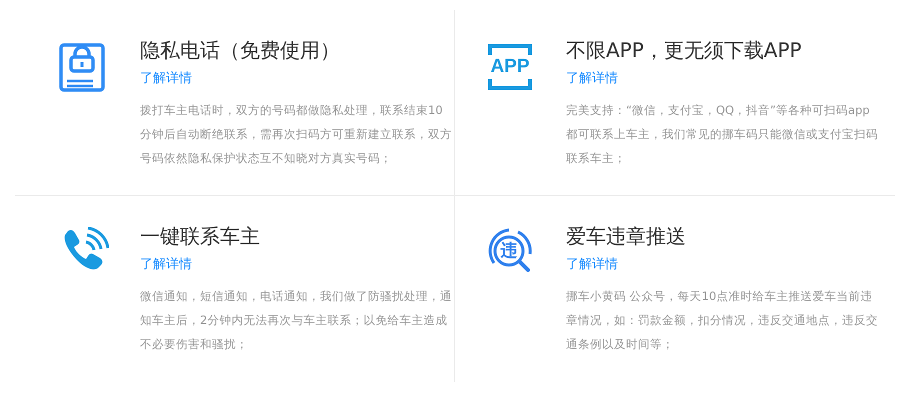  What do you see at coordinates (240, 50) in the screenshot?
I see `feature-title: 隐私电话（免费使用）` at bounding box center [240, 50].